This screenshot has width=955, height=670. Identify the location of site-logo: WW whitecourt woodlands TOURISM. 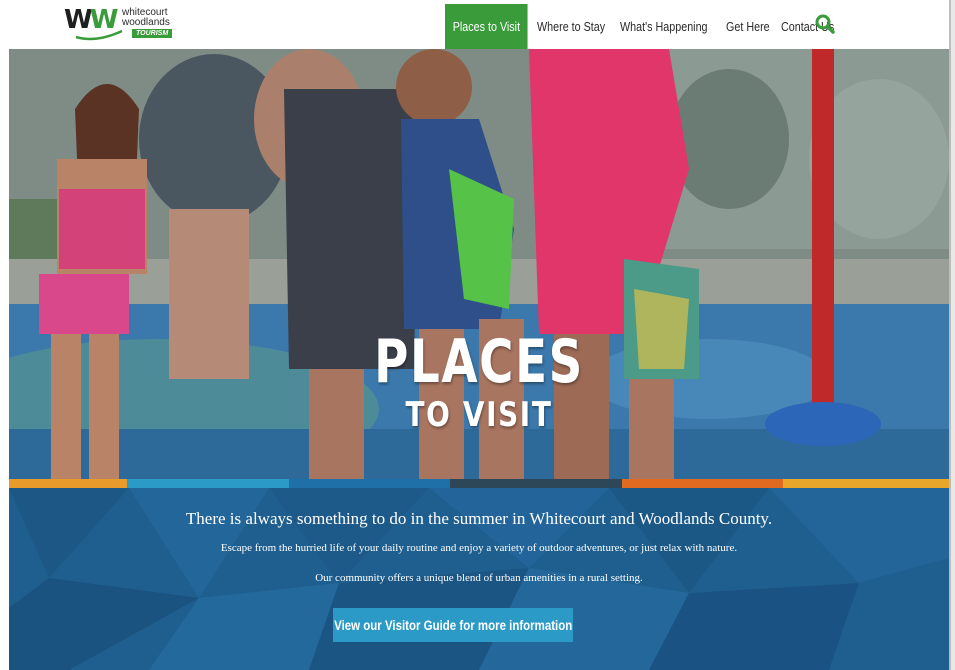
(124, 24).